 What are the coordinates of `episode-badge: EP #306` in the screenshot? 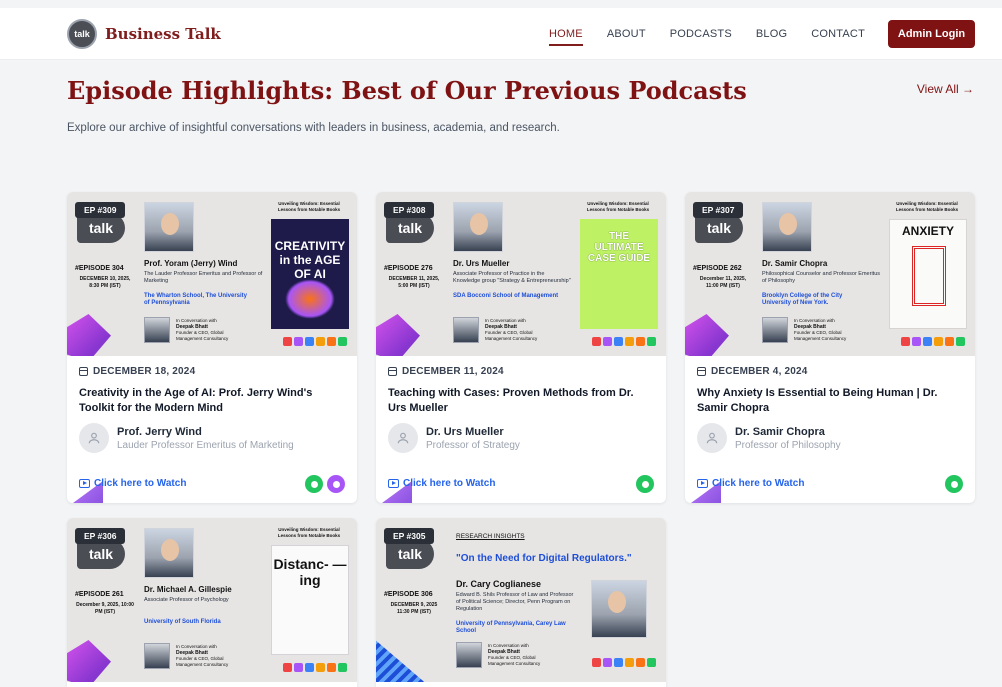 It's located at (100, 536).